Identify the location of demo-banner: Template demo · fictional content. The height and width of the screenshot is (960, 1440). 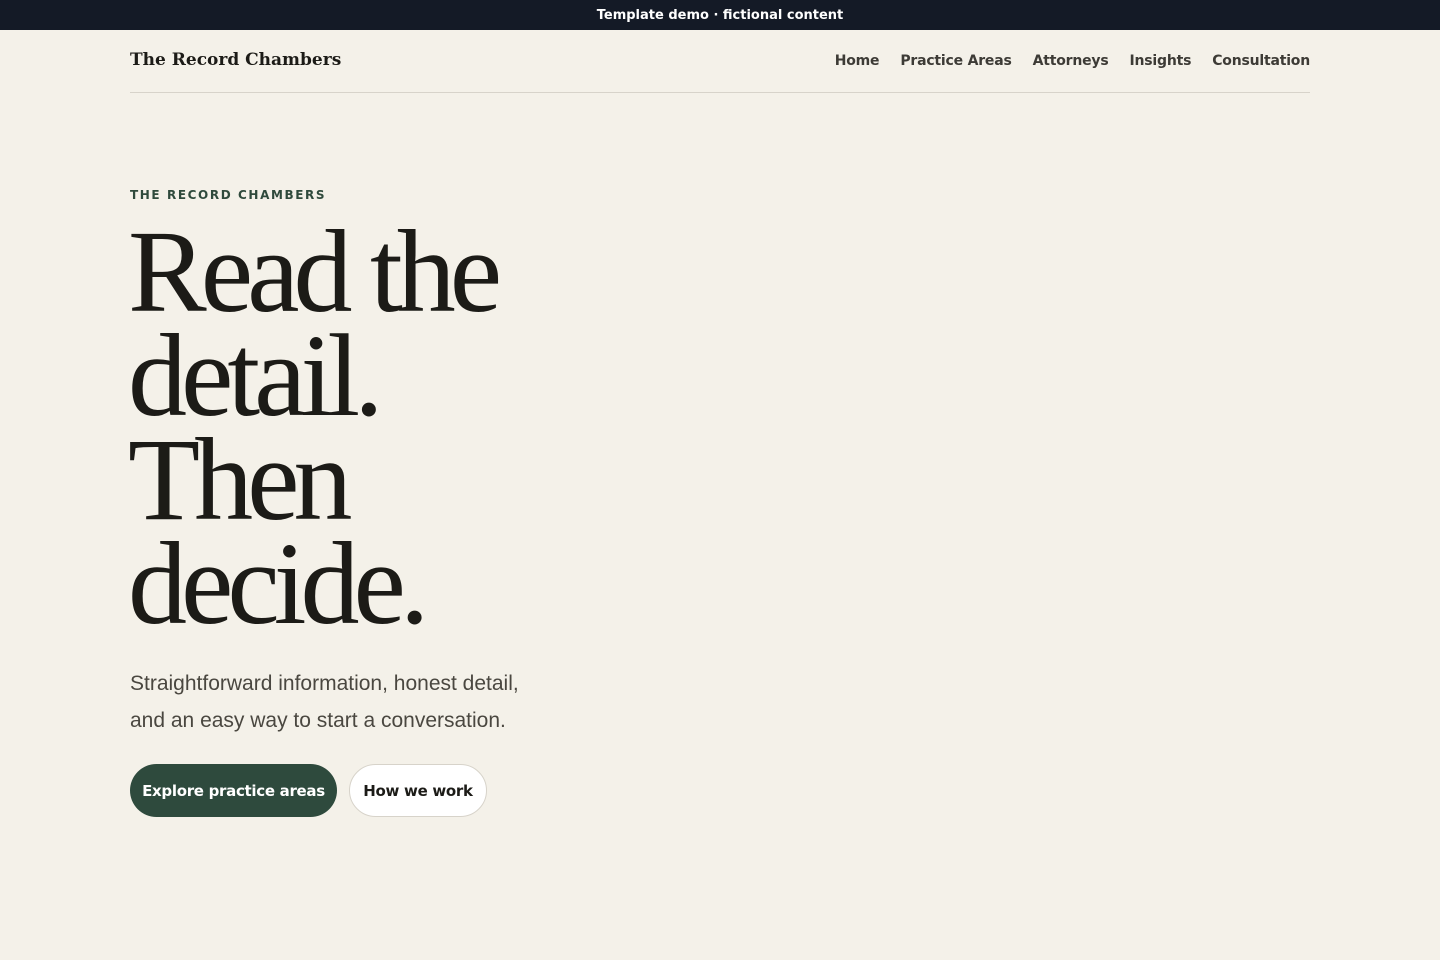
(720, 15).